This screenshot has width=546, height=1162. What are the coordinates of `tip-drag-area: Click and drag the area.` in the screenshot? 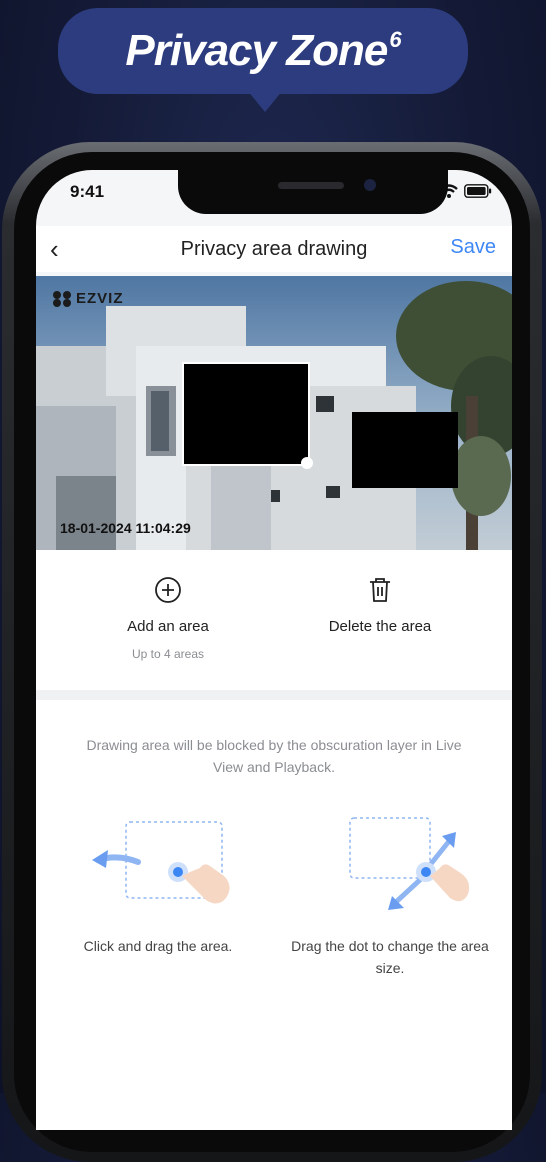 It's located at (158, 883).